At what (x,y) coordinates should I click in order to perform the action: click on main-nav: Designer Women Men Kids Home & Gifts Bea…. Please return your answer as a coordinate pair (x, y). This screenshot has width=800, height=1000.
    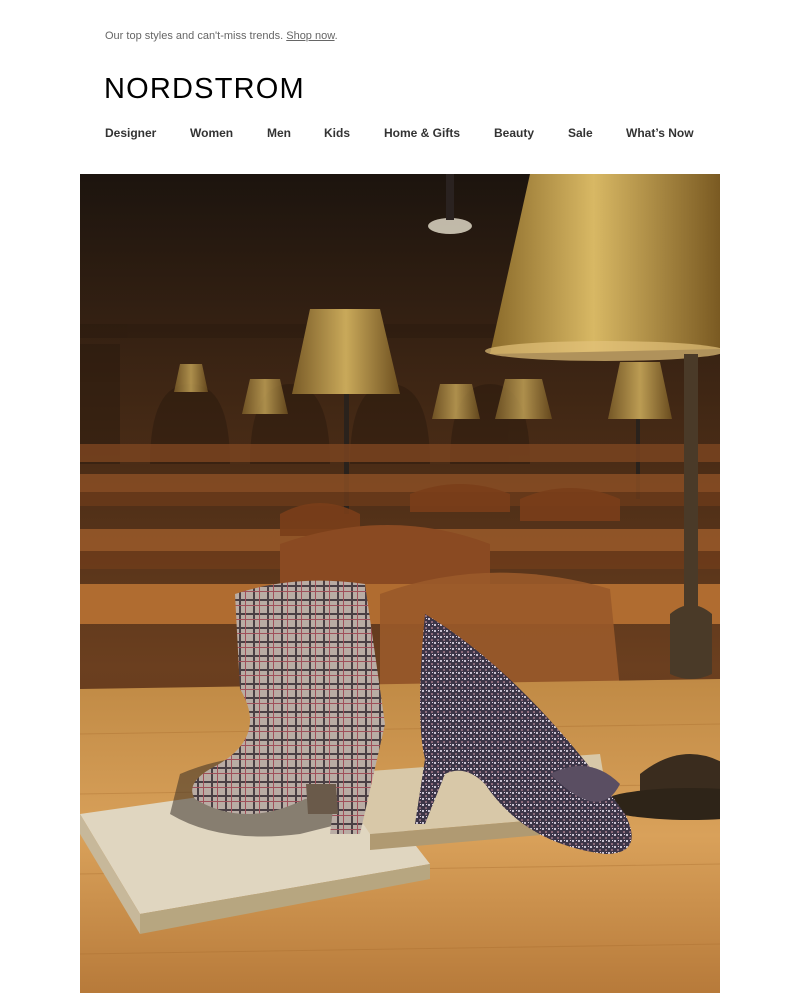
    Looking at the image, I should click on (405, 134).